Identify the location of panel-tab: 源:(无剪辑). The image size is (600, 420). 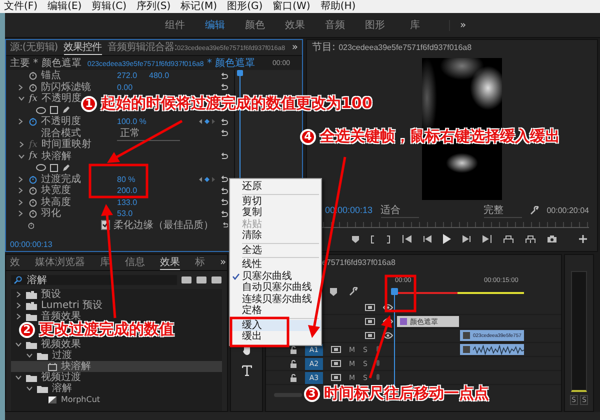
(34, 47).